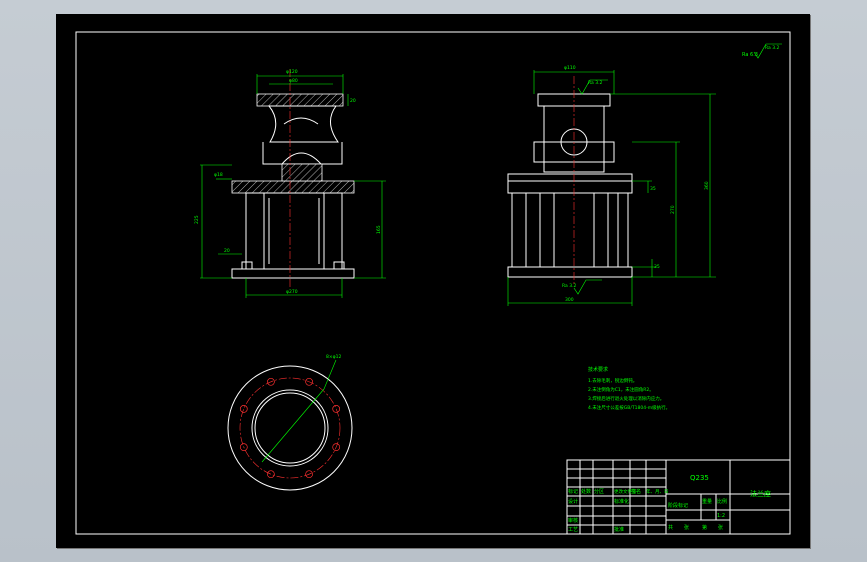 The width and height of the screenshot is (867, 562). What do you see at coordinates (586, 491) in the screenshot?
I see `tb-col-count: 处数` at bounding box center [586, 491].